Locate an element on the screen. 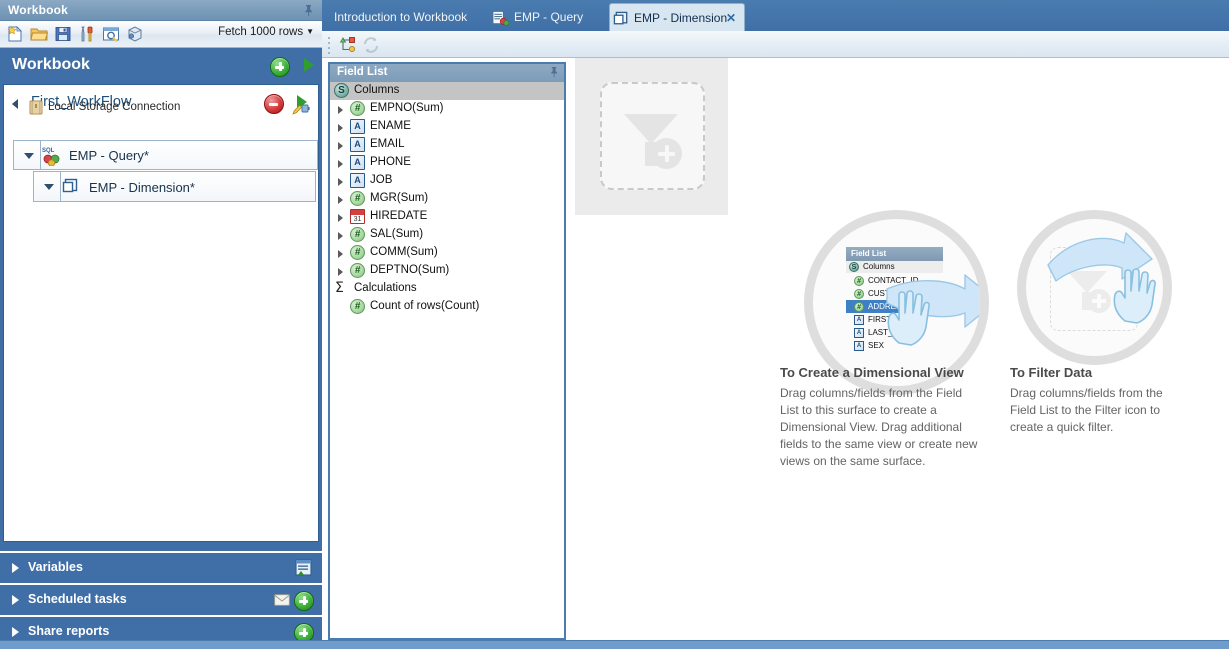 The height and width of the screenshot is (649, 1229). tree-node-emp-dimension: EMP - Dimension* is located at coordinates (174, 186).